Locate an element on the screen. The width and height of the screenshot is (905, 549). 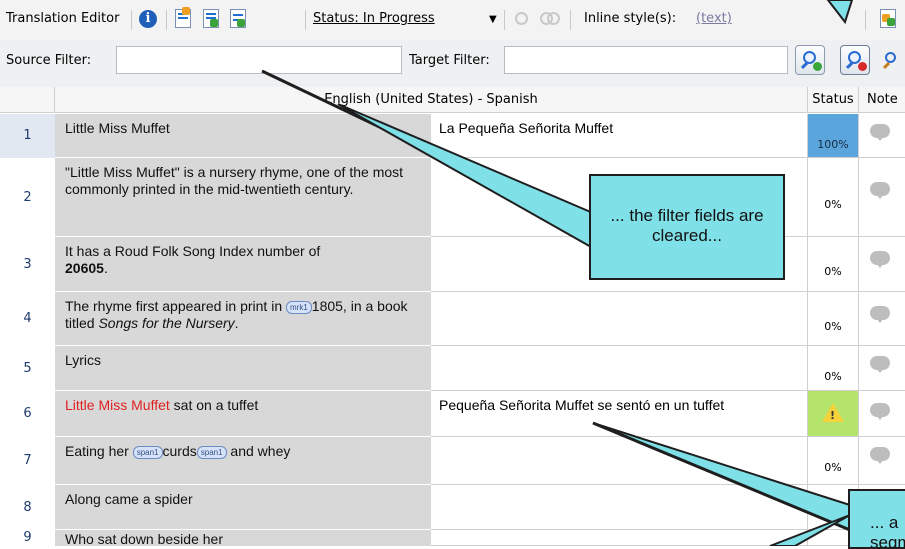
callout-bottom-line2: segm is located at coordinates (887, 541).